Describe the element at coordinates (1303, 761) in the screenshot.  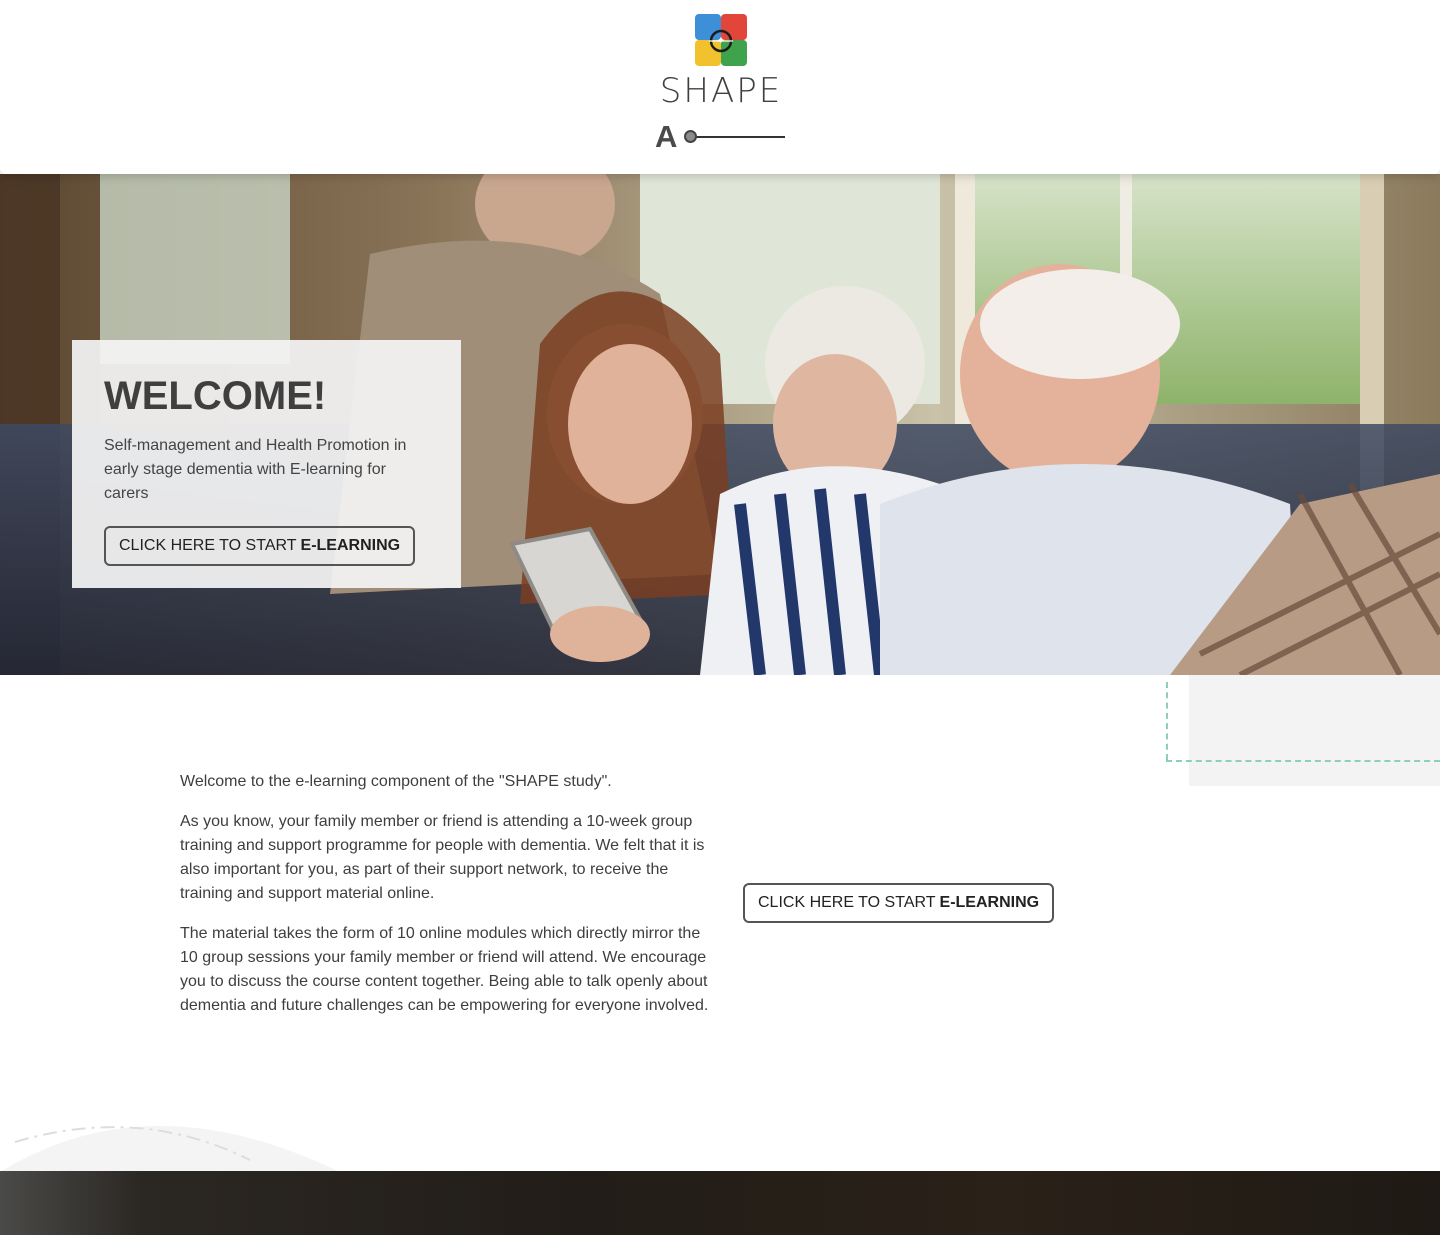
I see `decorative-dash-horizontal` at that location.